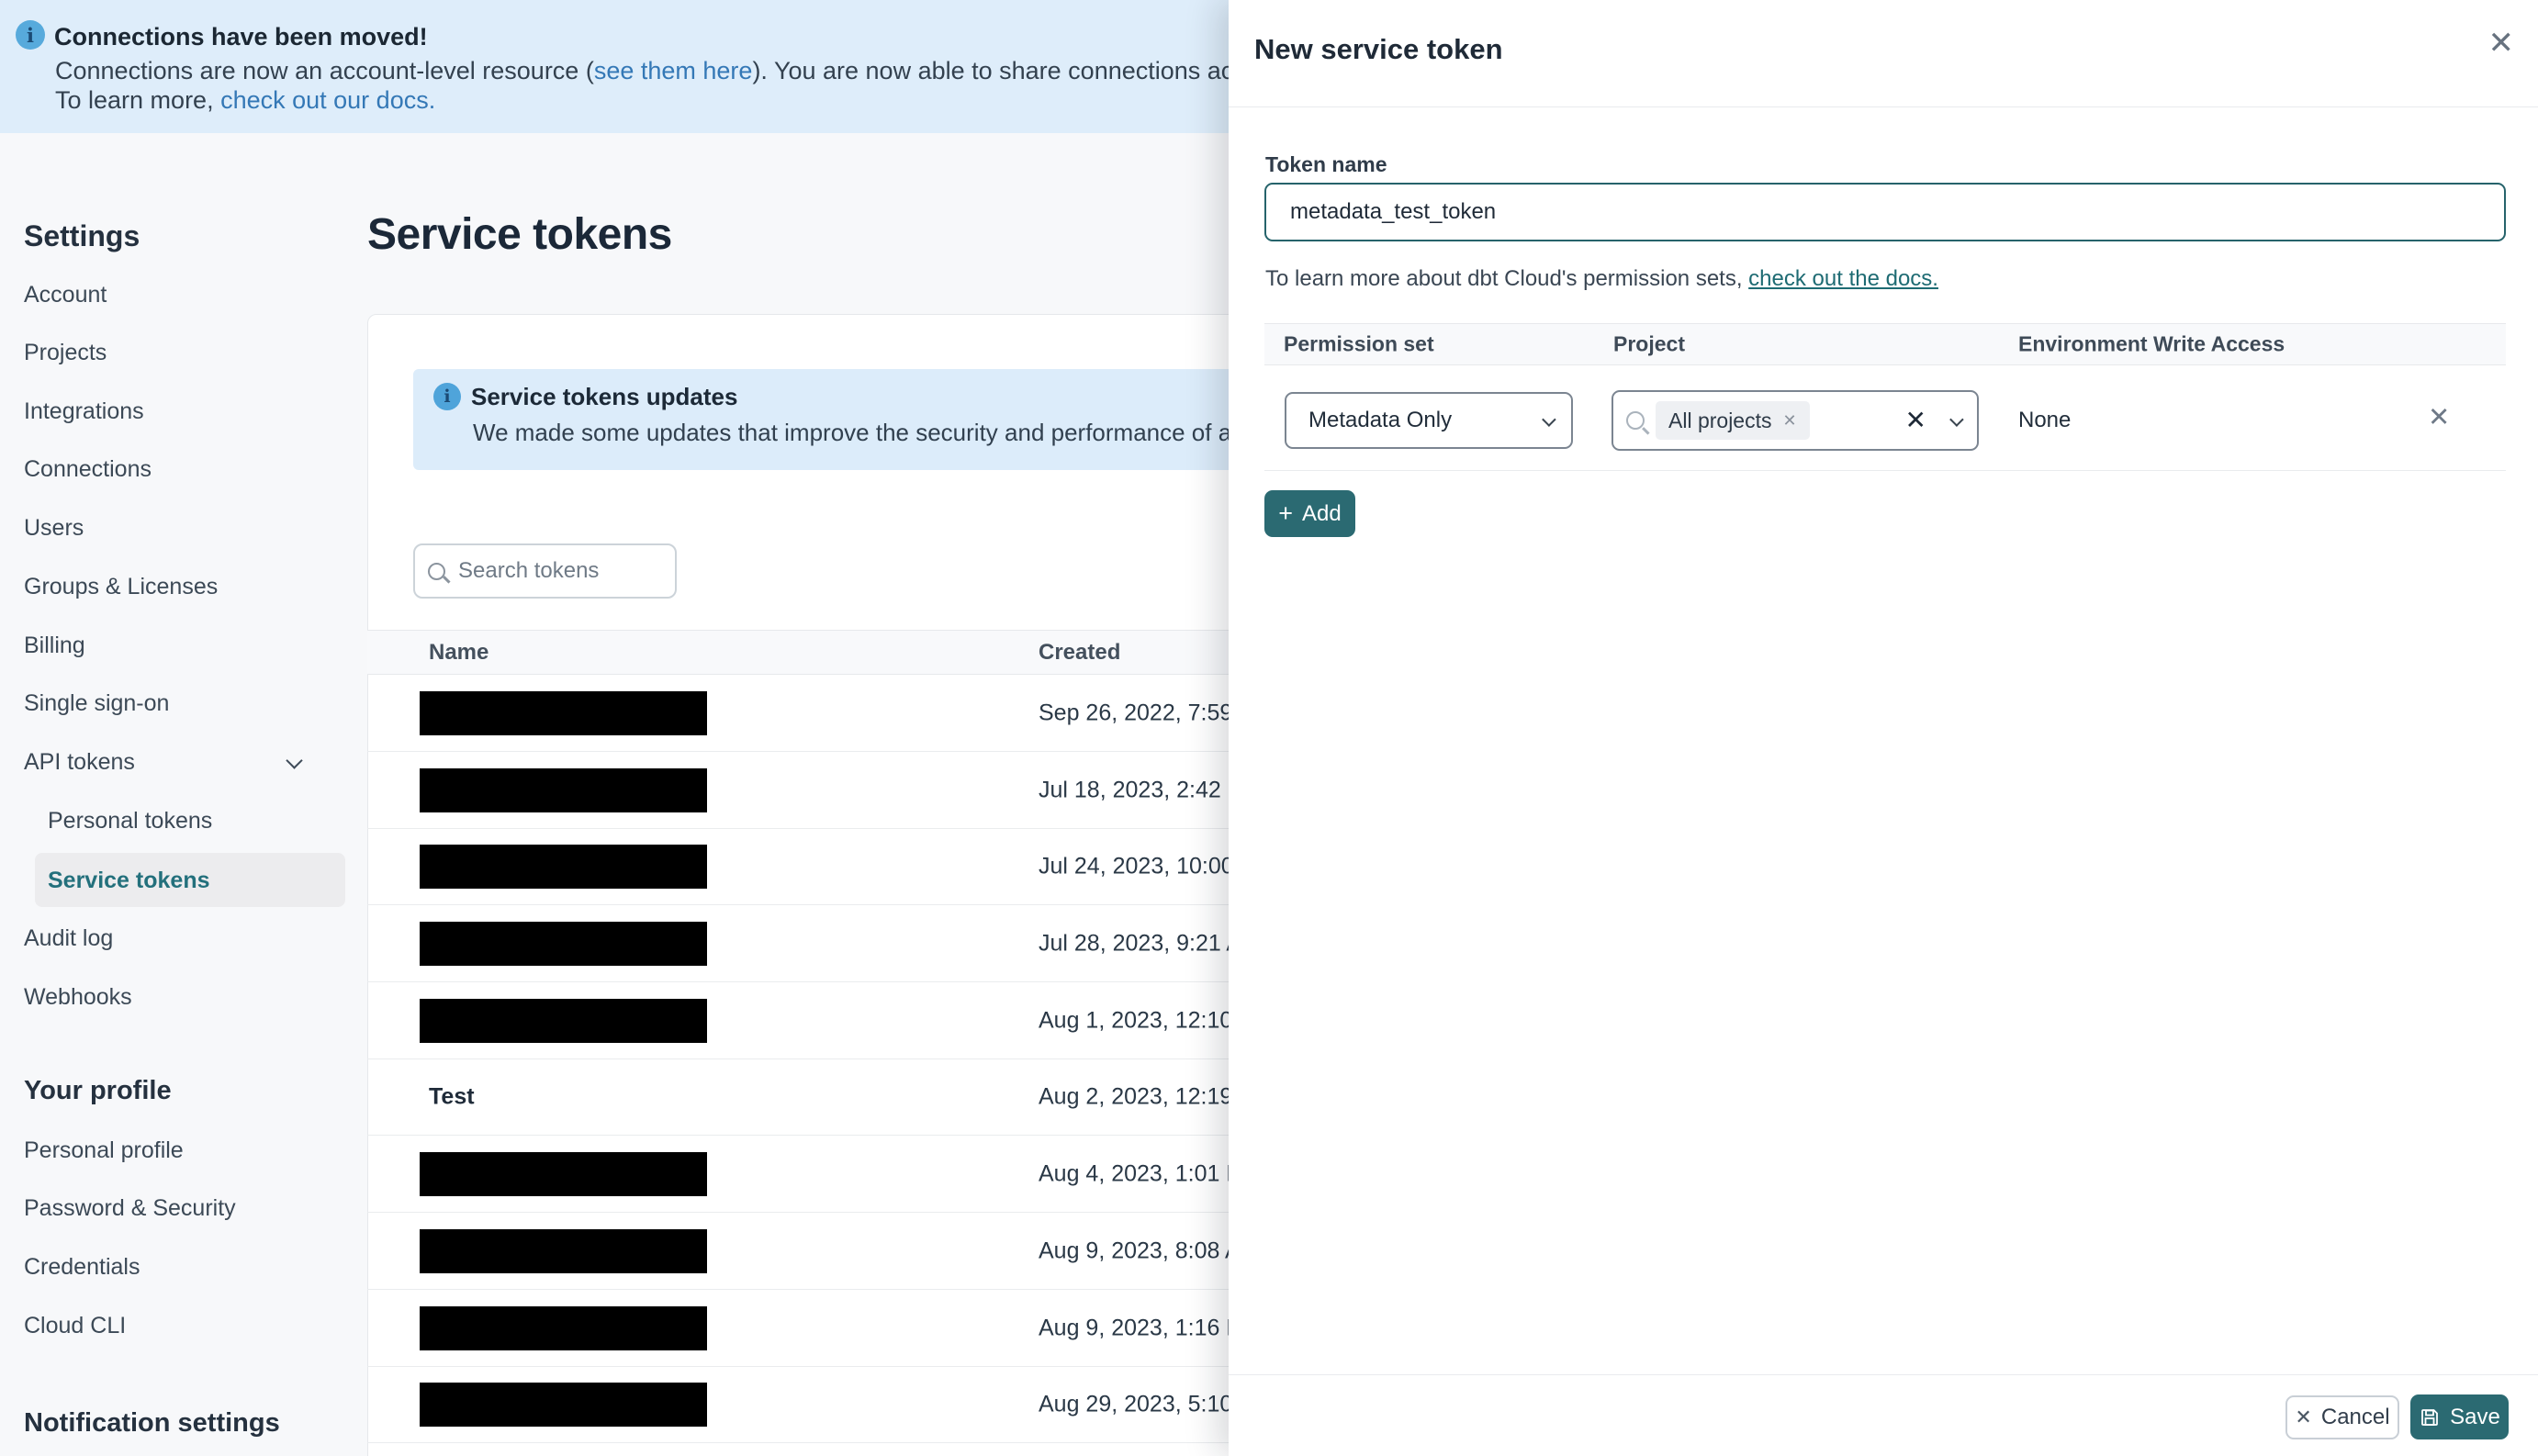 The width and height of the screenshot is (2538, 1456). I want to click on check-out-the-docs-link: check out the docs., so click(1843, 278).